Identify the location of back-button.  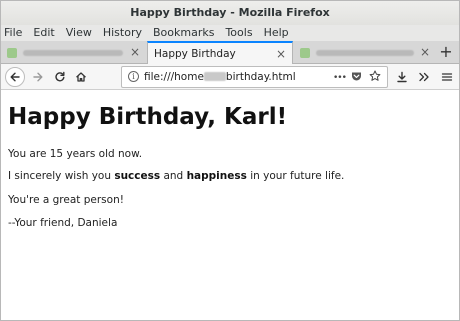
(15, 77).